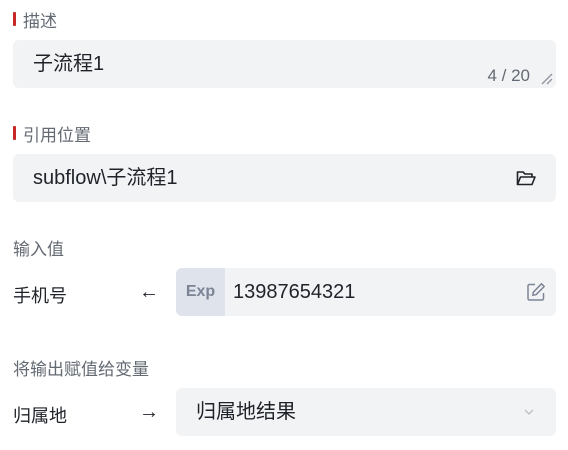  What do you see at coordinates (547, 79) in the screenshot?
I see `resize-handle-icon` at bounding box center [547, 79].